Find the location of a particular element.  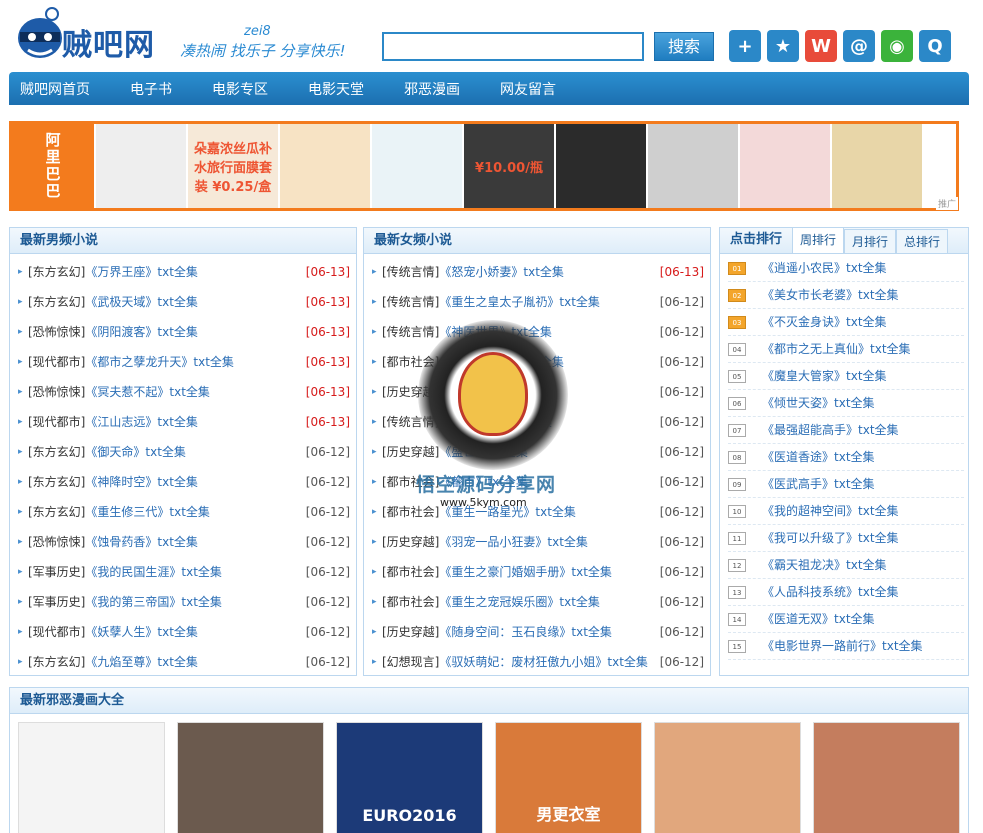

novel-row: ▸ [现代都市] 《江山志远》 txt全集 [06-13] is located at coordinates (184, 422).